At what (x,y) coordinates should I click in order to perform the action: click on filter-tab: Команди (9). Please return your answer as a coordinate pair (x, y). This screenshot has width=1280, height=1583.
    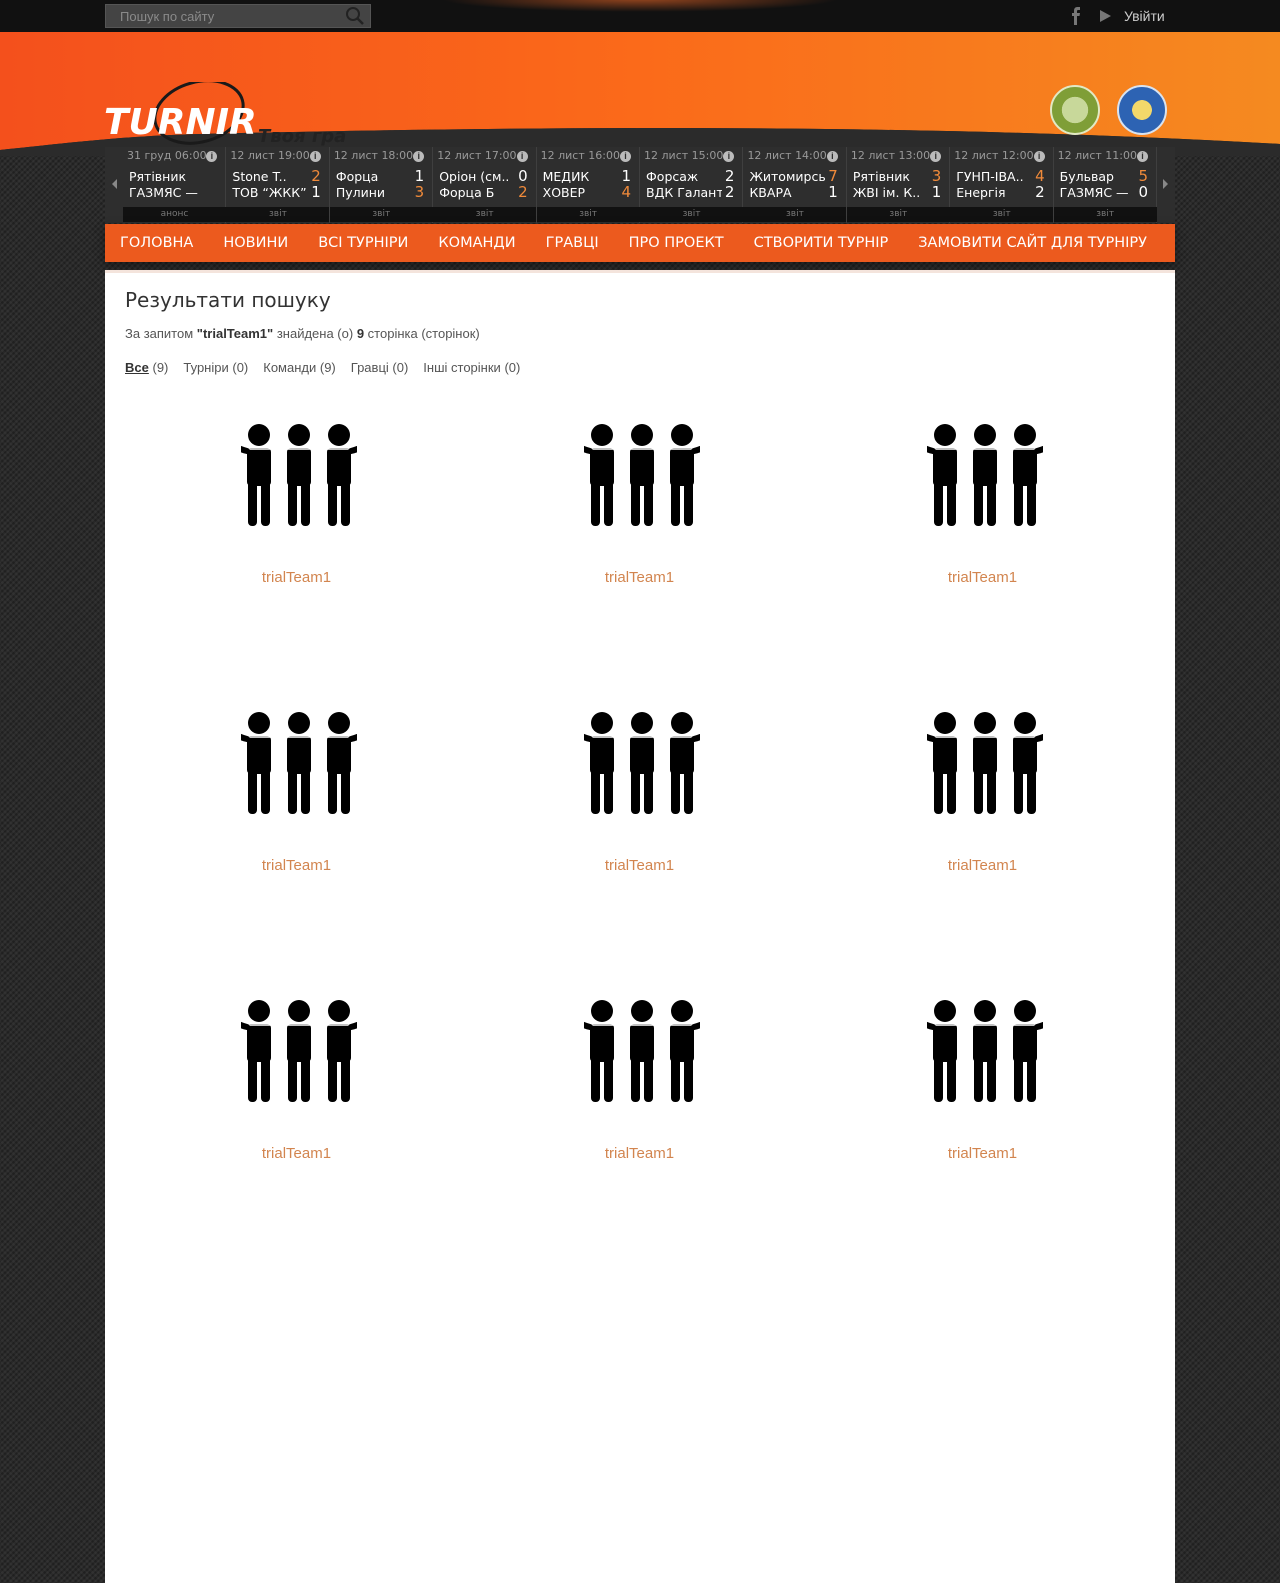
    Looking at the image, I should click on (299, 367).